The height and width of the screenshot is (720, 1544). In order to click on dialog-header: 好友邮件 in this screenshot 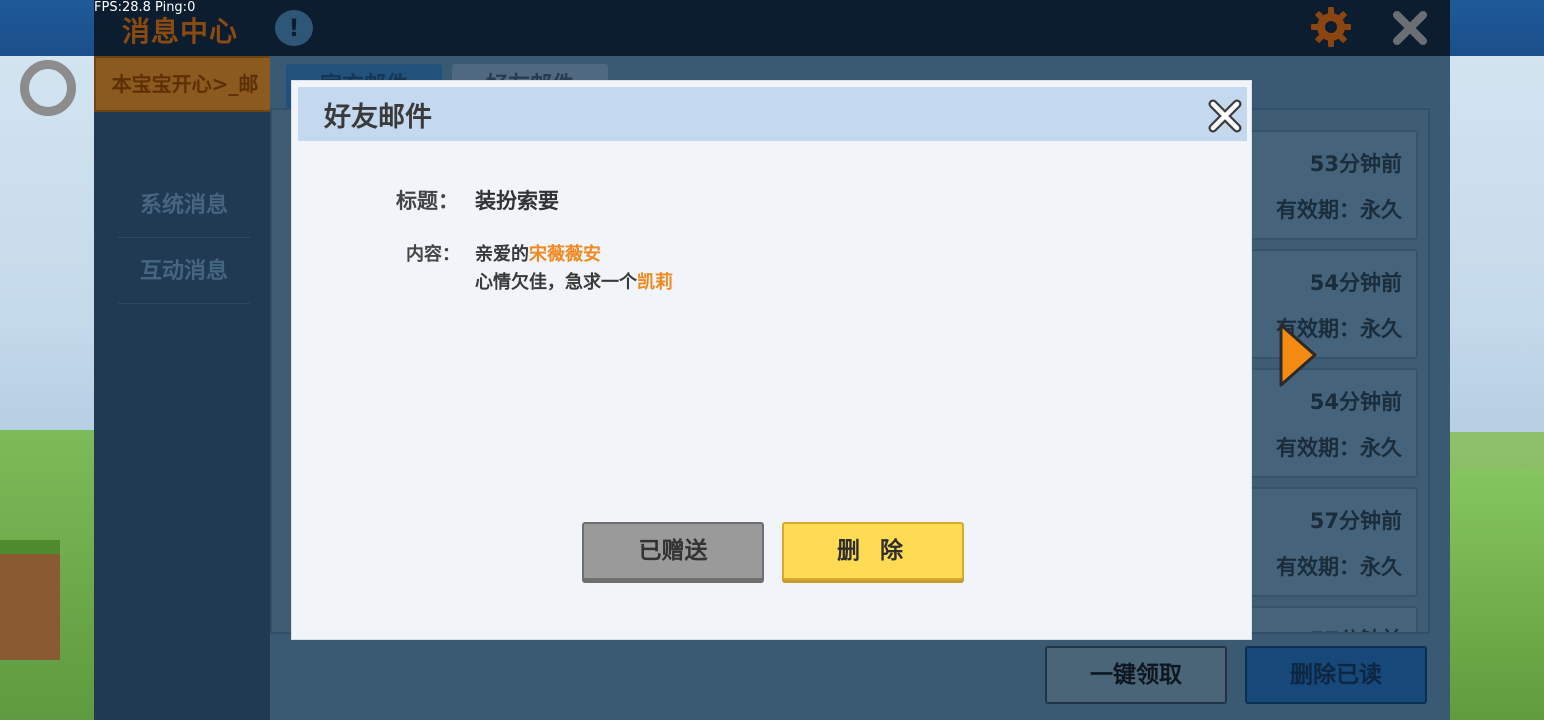, I will do `click(772, 114)`.